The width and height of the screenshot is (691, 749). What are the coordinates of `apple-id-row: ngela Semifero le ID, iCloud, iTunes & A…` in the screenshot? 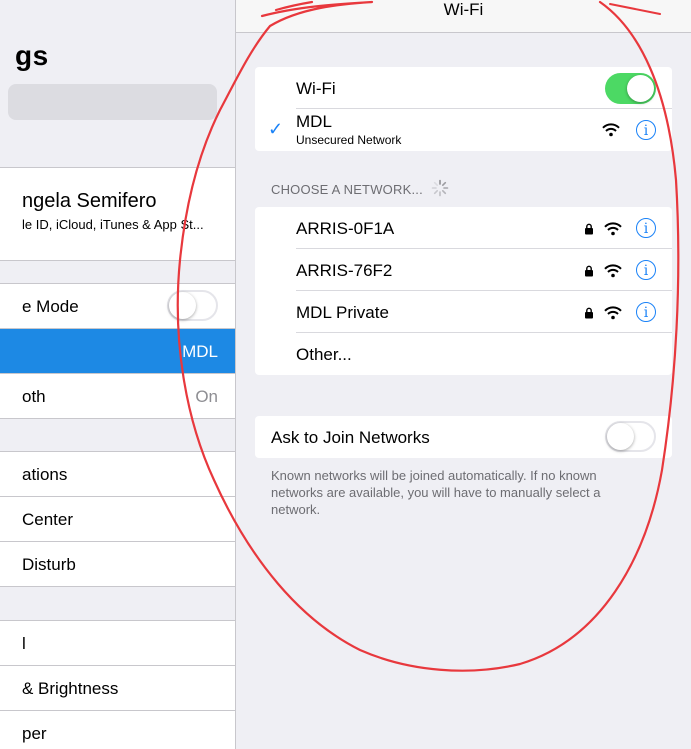 It's located at (117, 214).